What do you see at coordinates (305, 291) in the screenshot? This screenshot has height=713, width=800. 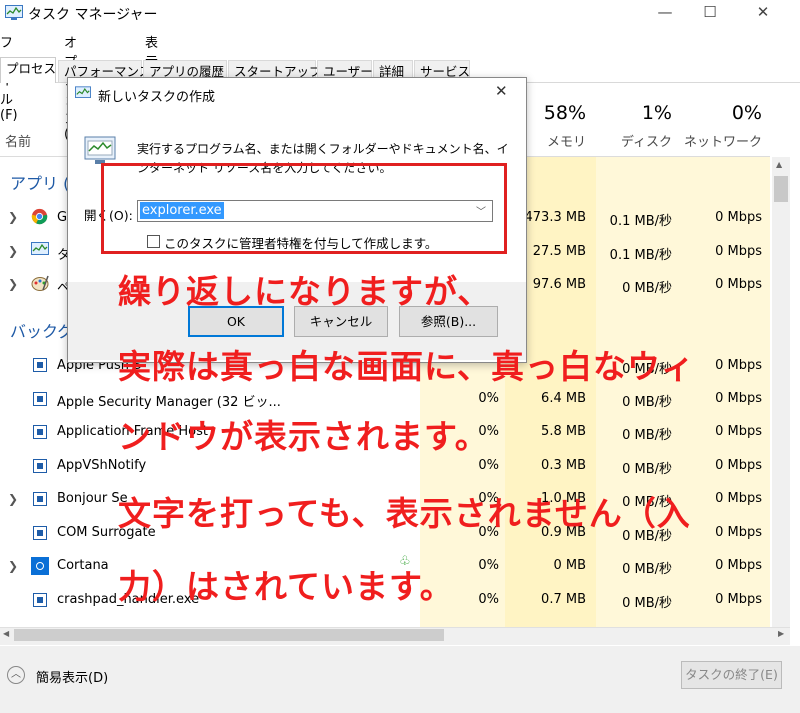 I see `annotation-line1: 繰り返しになりますが、` at bounding box center [305, 291].